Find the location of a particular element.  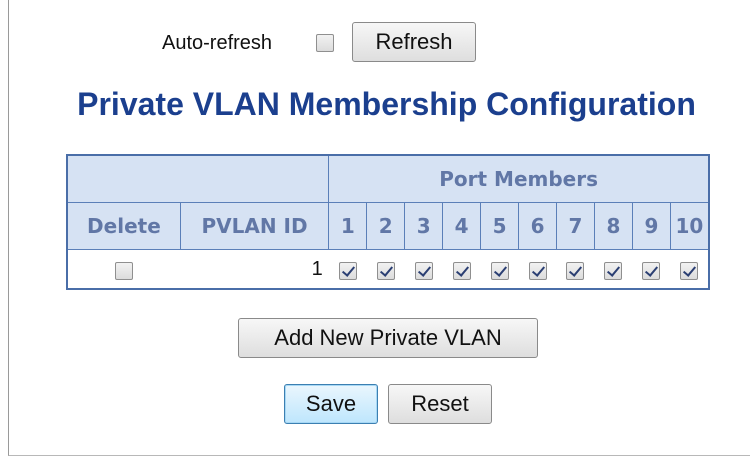

port-10-cell is located at coordinates (689, 269).